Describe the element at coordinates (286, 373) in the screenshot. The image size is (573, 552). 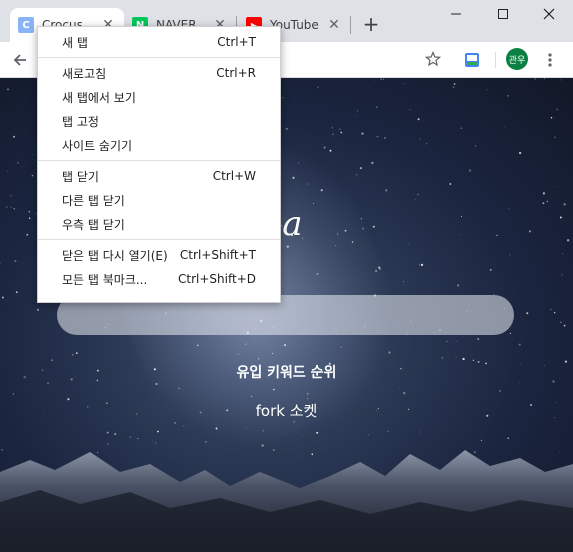
I see `trending-title: 유입 키워드 순위` at that location.